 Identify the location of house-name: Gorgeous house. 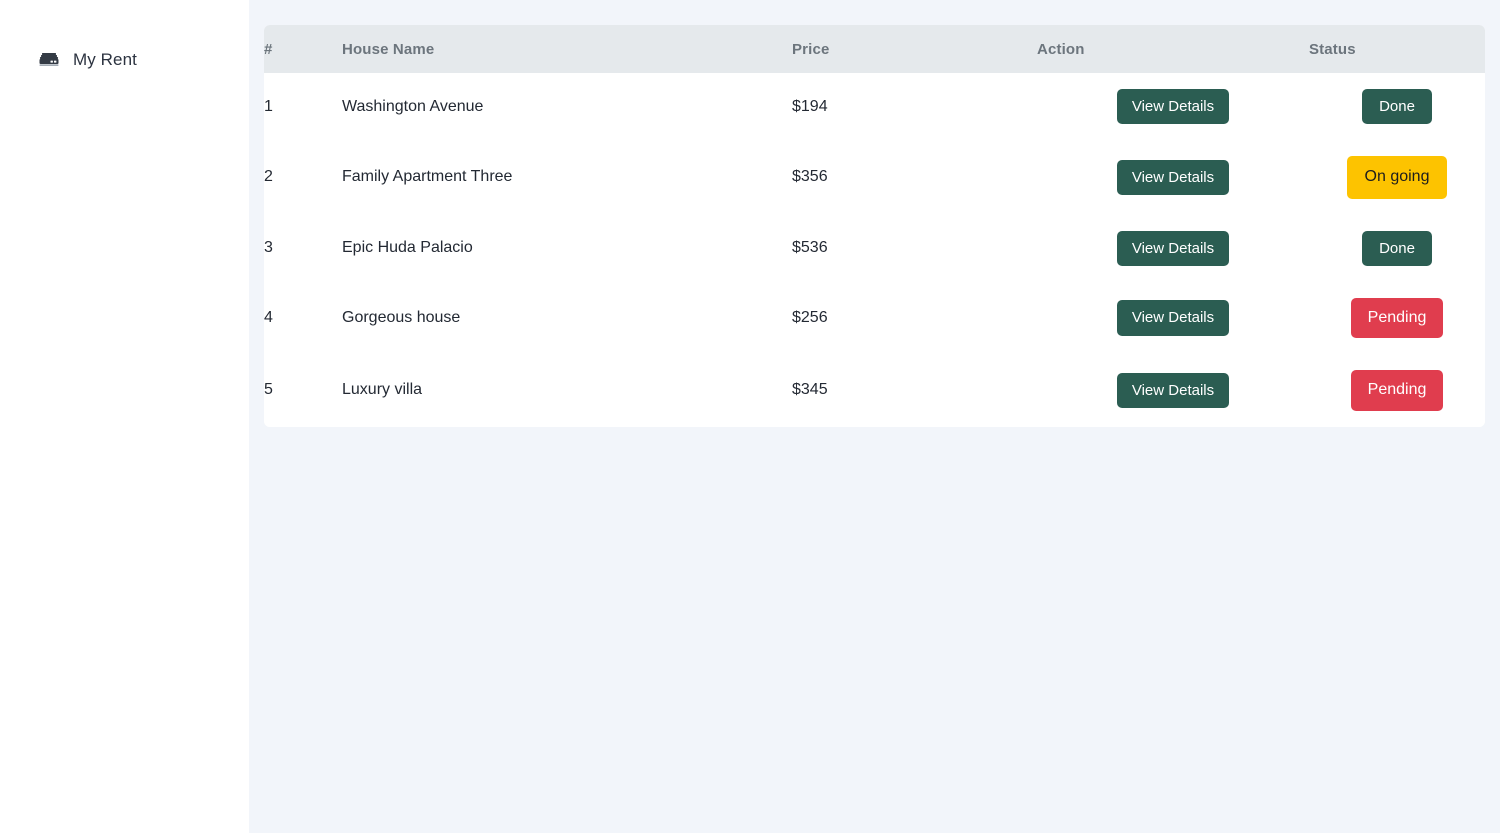
(567, 318).